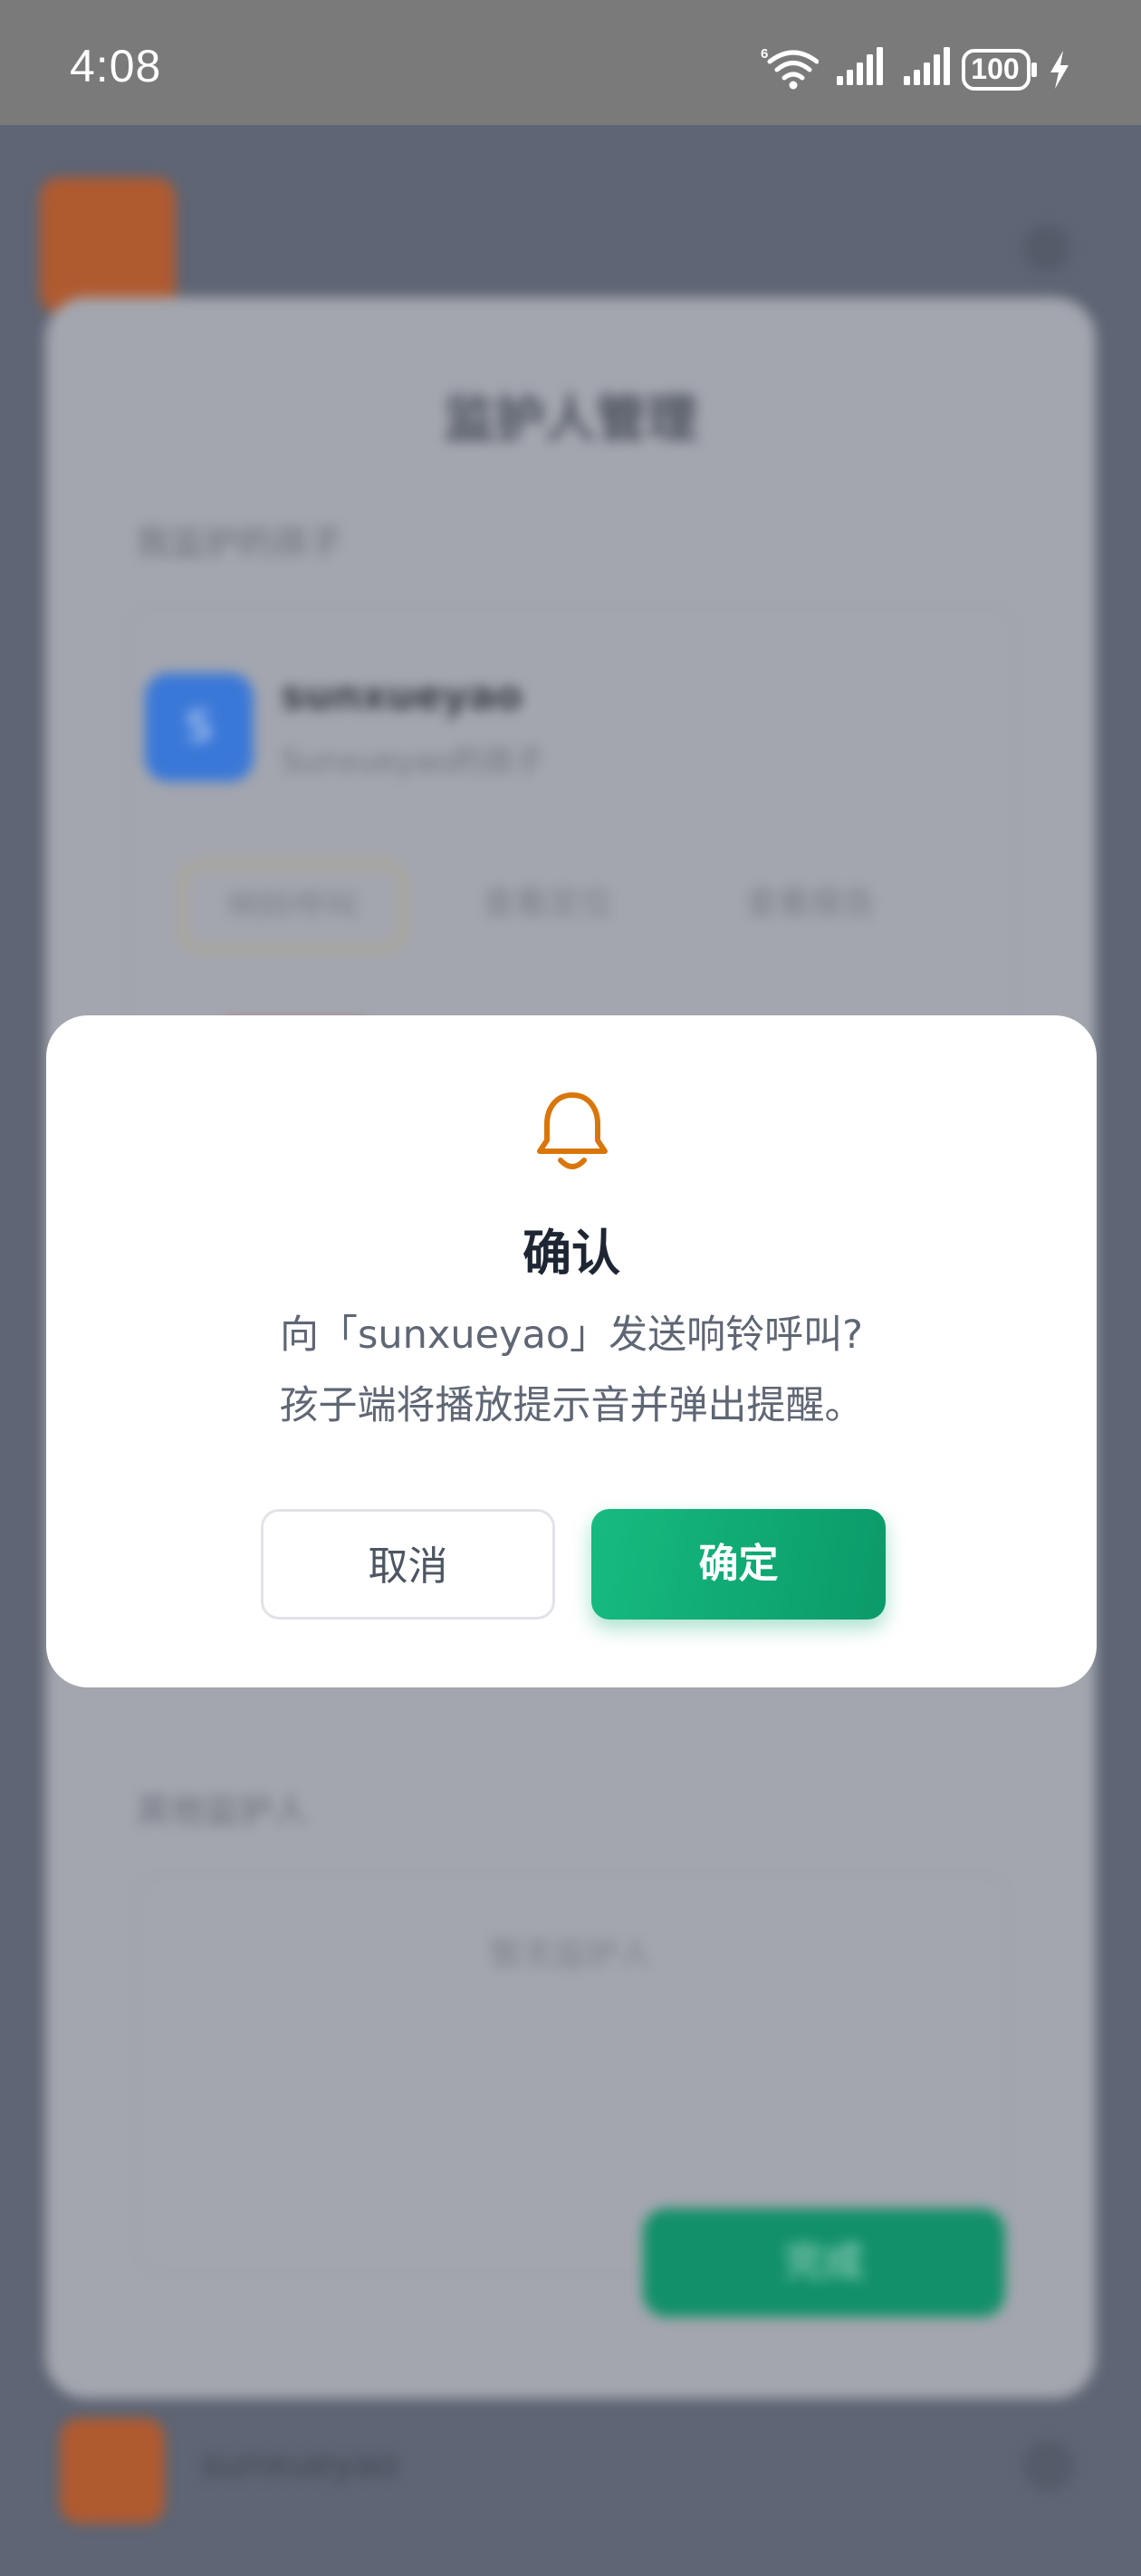 This screenshot has height=2576, width=1141. What do you see at coordinates (570, 62) in the screenshot?
I see `status-bar: 4:08 6 100` at bounding box center [570, 62].